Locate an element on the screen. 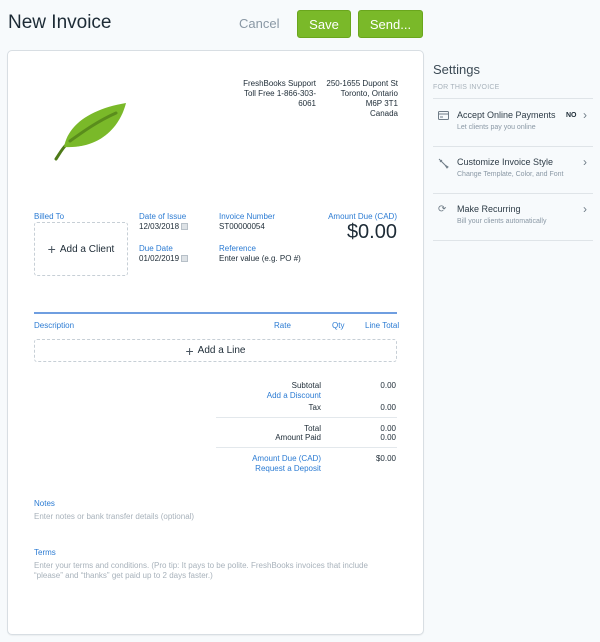 The image size is (600, 642). paintbrush-icon is located at coordinates (444, 163).